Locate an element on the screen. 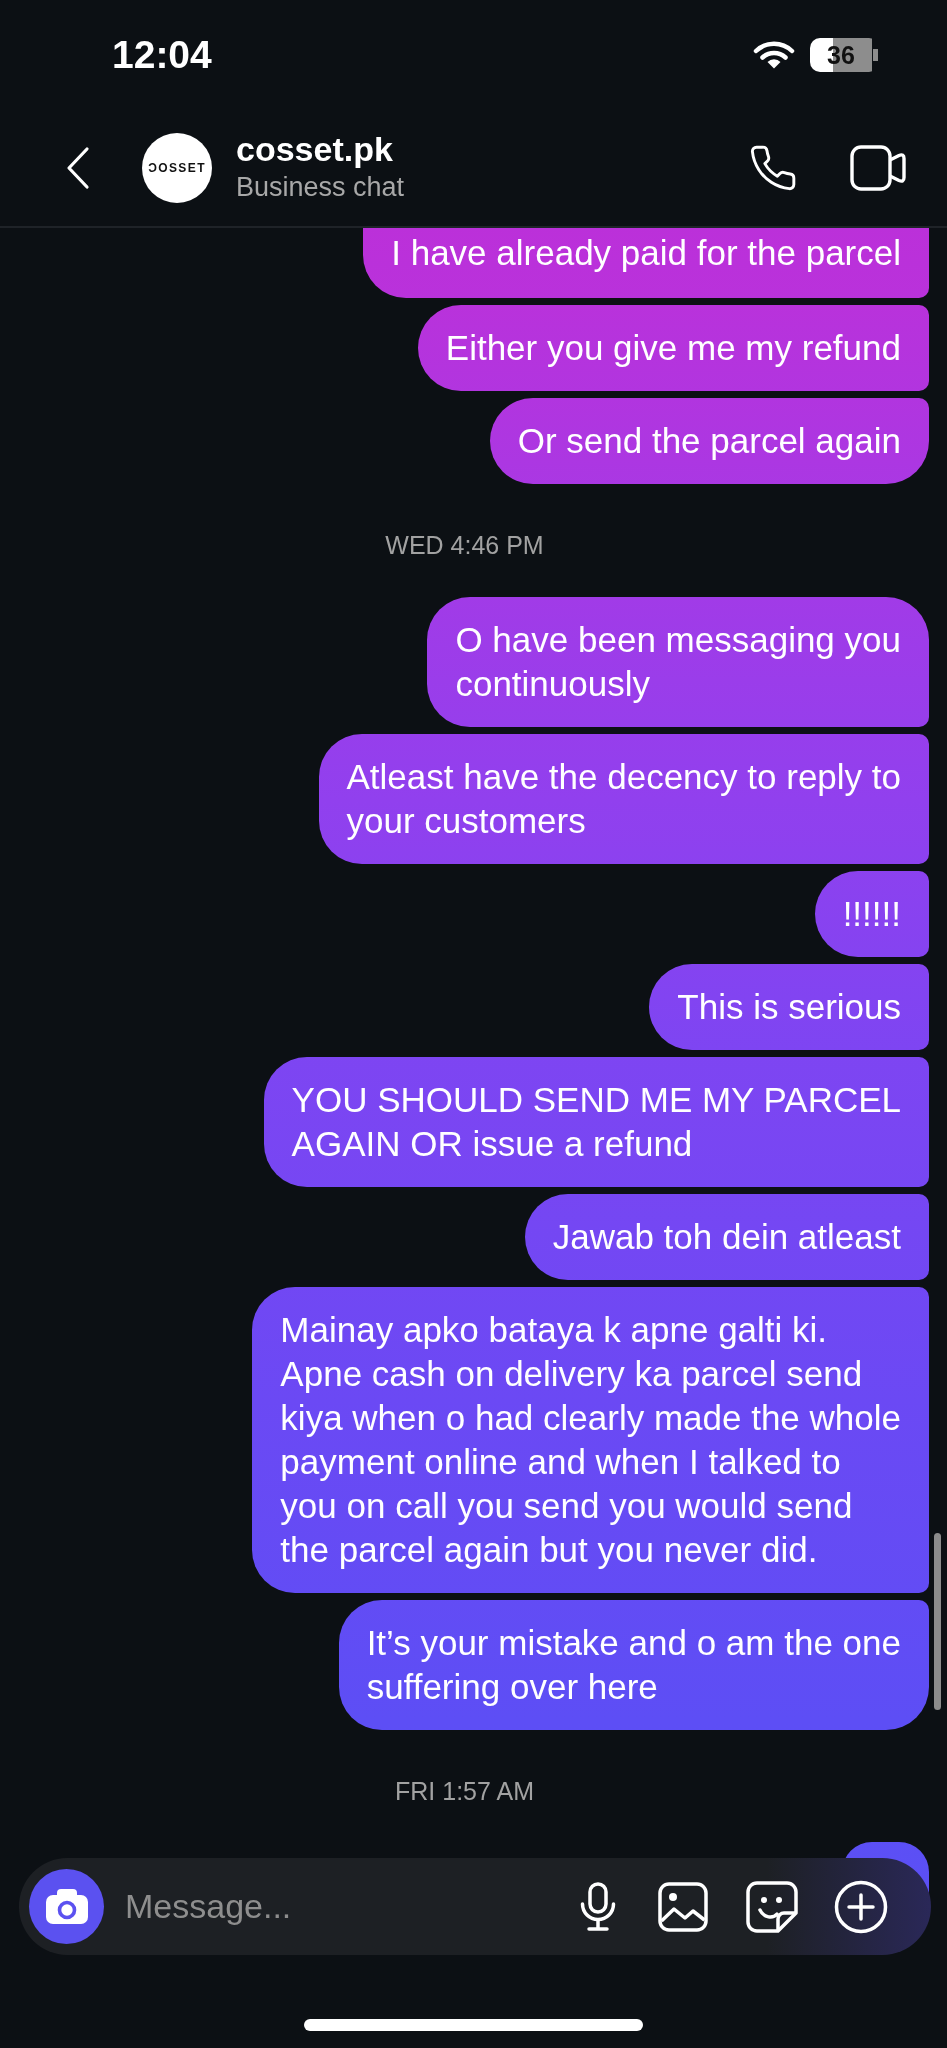 Image resolution: width=947 pixels, height=2048 pixels. video-camera-icon is located at coordinates (878, 168).